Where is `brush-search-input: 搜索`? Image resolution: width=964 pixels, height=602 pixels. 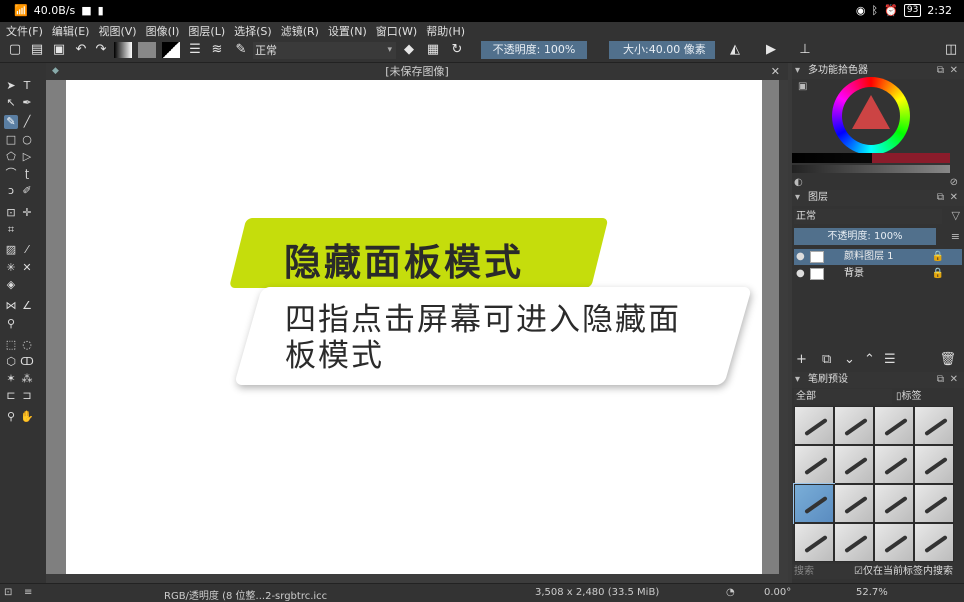 brush-search-input: 搜索 is located at coordinates (825, 571).